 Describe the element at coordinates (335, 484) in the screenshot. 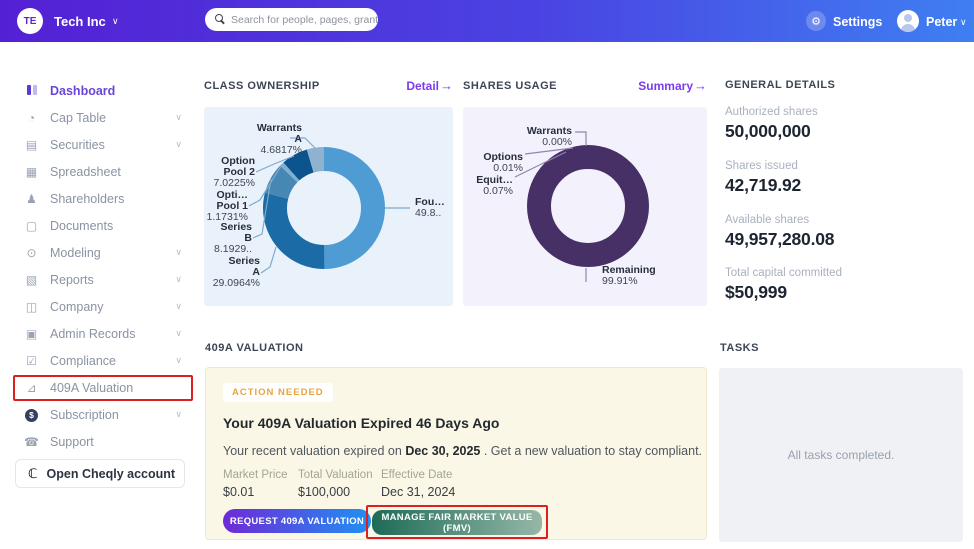

I see `stat-total-valuation: Total Valuation $100,000` at that location.